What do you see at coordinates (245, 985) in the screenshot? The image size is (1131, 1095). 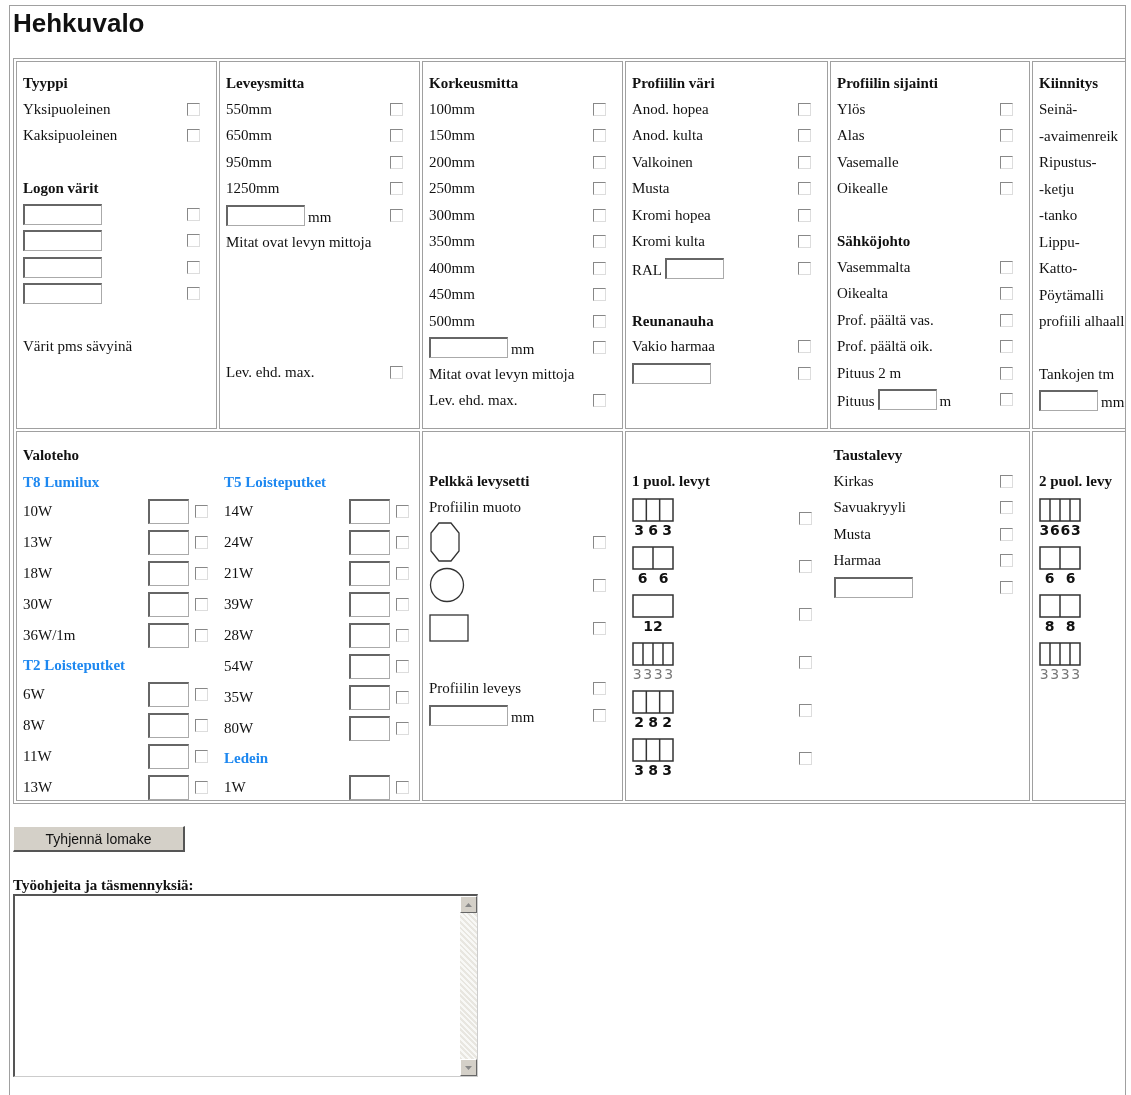 I see `notes-field` at bounding box center [245, 985].